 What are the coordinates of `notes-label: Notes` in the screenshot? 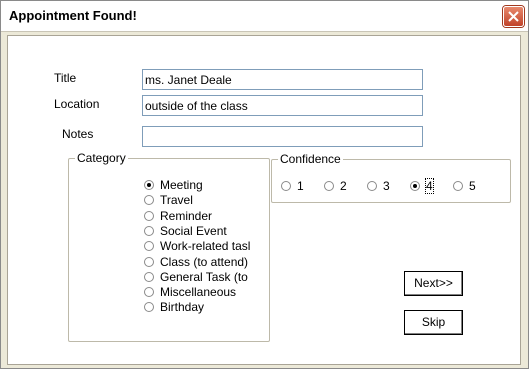 It's located at (78, 134).